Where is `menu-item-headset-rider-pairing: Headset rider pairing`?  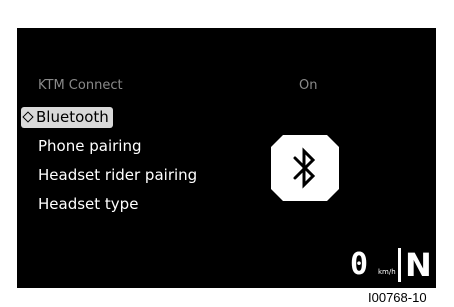
menu-item-headset-rider-pairing: Headset rider pairing is located at coordinates (117, 175).